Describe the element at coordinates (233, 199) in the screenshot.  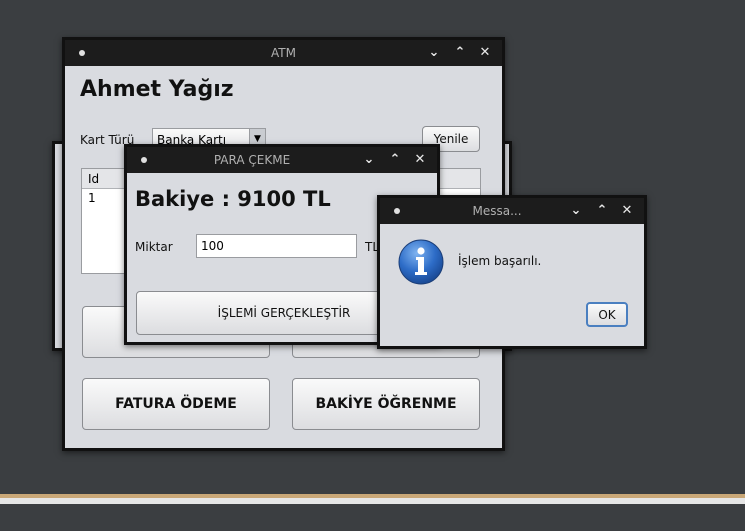
I see `balance-text: Bakiye : 9100 TL` at that location.